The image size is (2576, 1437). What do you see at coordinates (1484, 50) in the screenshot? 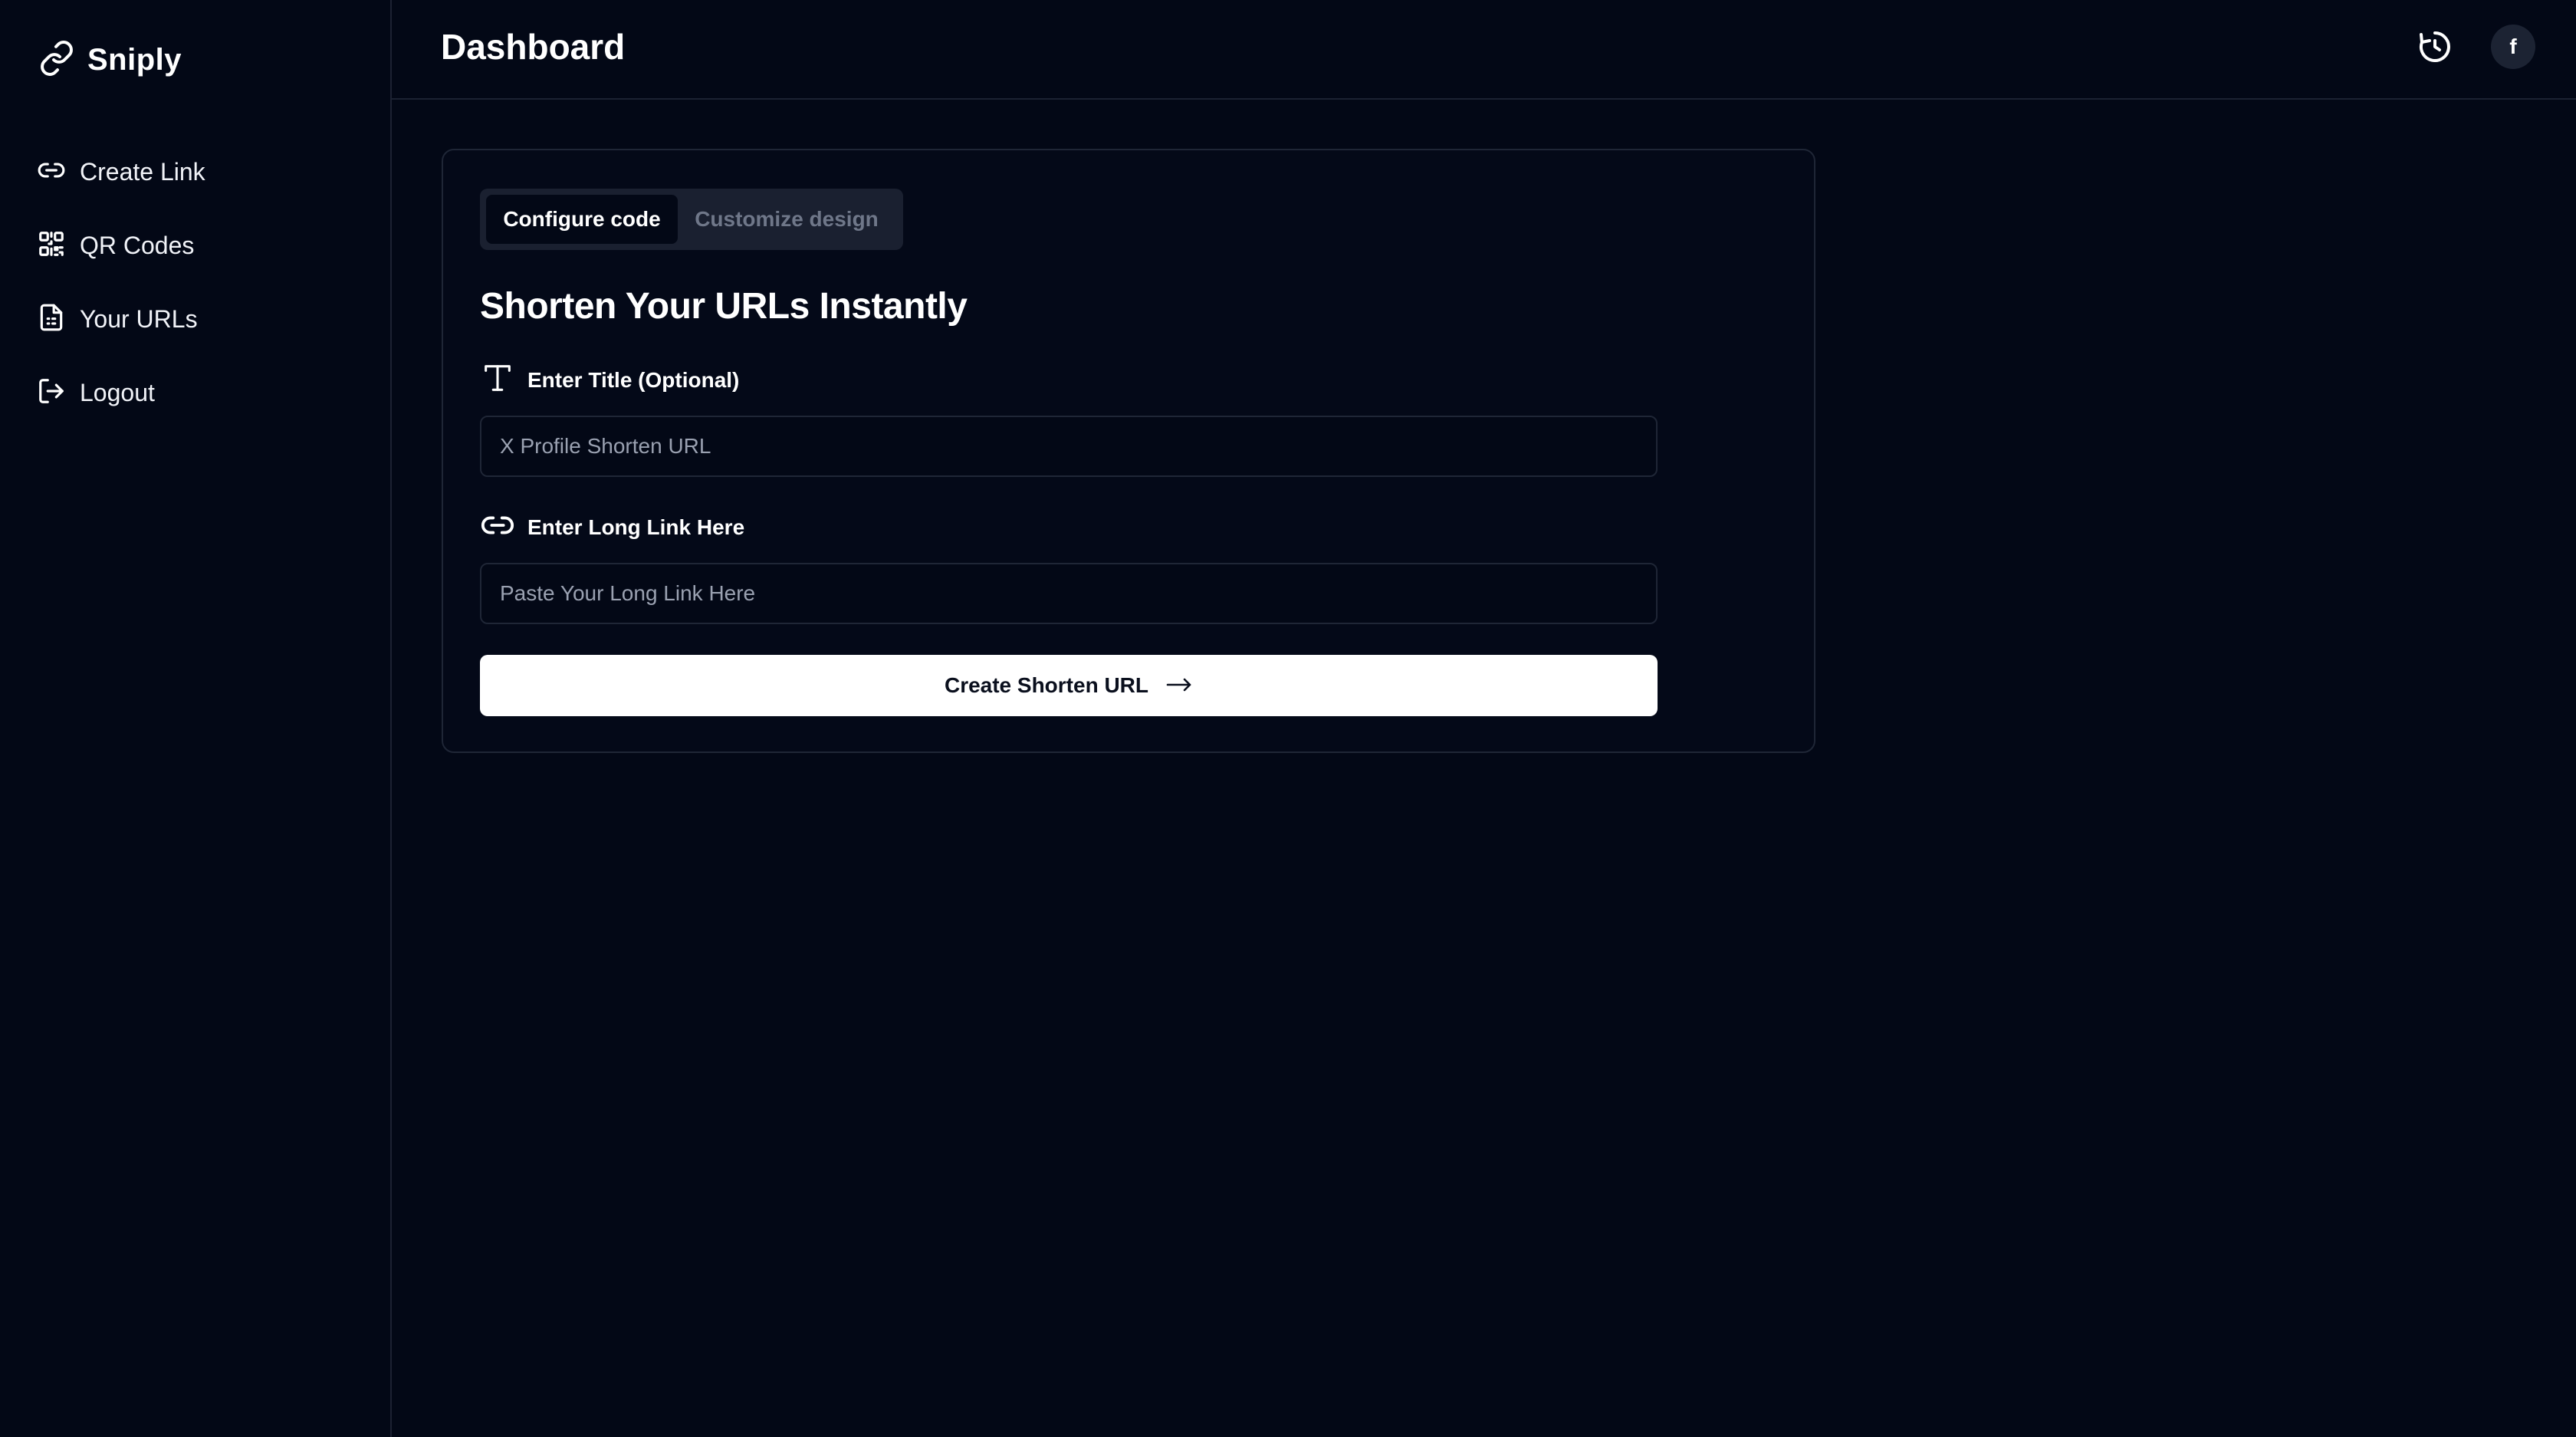
I see `top-header: Dashboard f` at bounding box center [1484, 50].